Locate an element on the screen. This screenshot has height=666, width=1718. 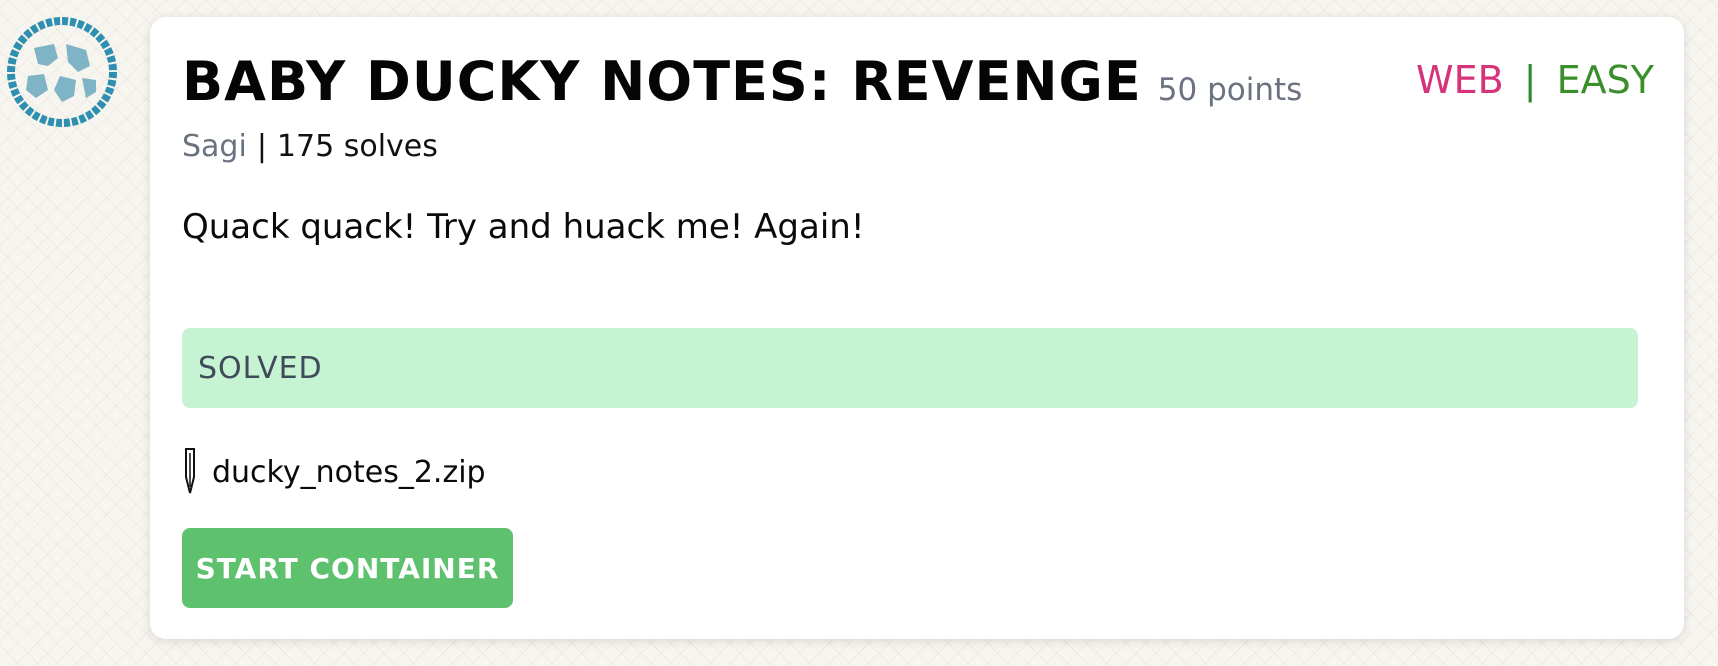
challenge-author: Sagi is located at coordinates (214, 146).